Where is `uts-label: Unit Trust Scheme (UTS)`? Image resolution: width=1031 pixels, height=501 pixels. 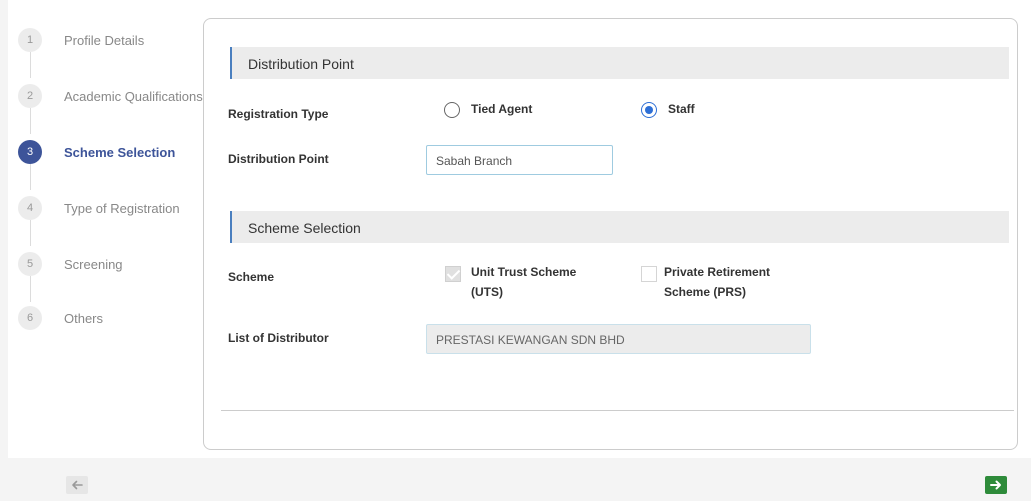 uts-label: Unit Trust Scheme (UTS) is located at coordinates (523, 282).